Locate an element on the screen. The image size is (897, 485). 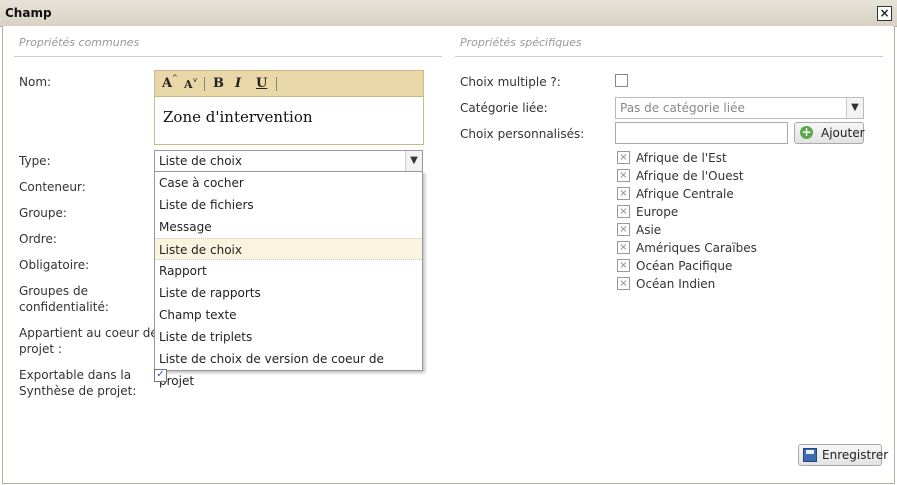
type-select: Liste de choix ▼ is located at coordinates (288, 161).